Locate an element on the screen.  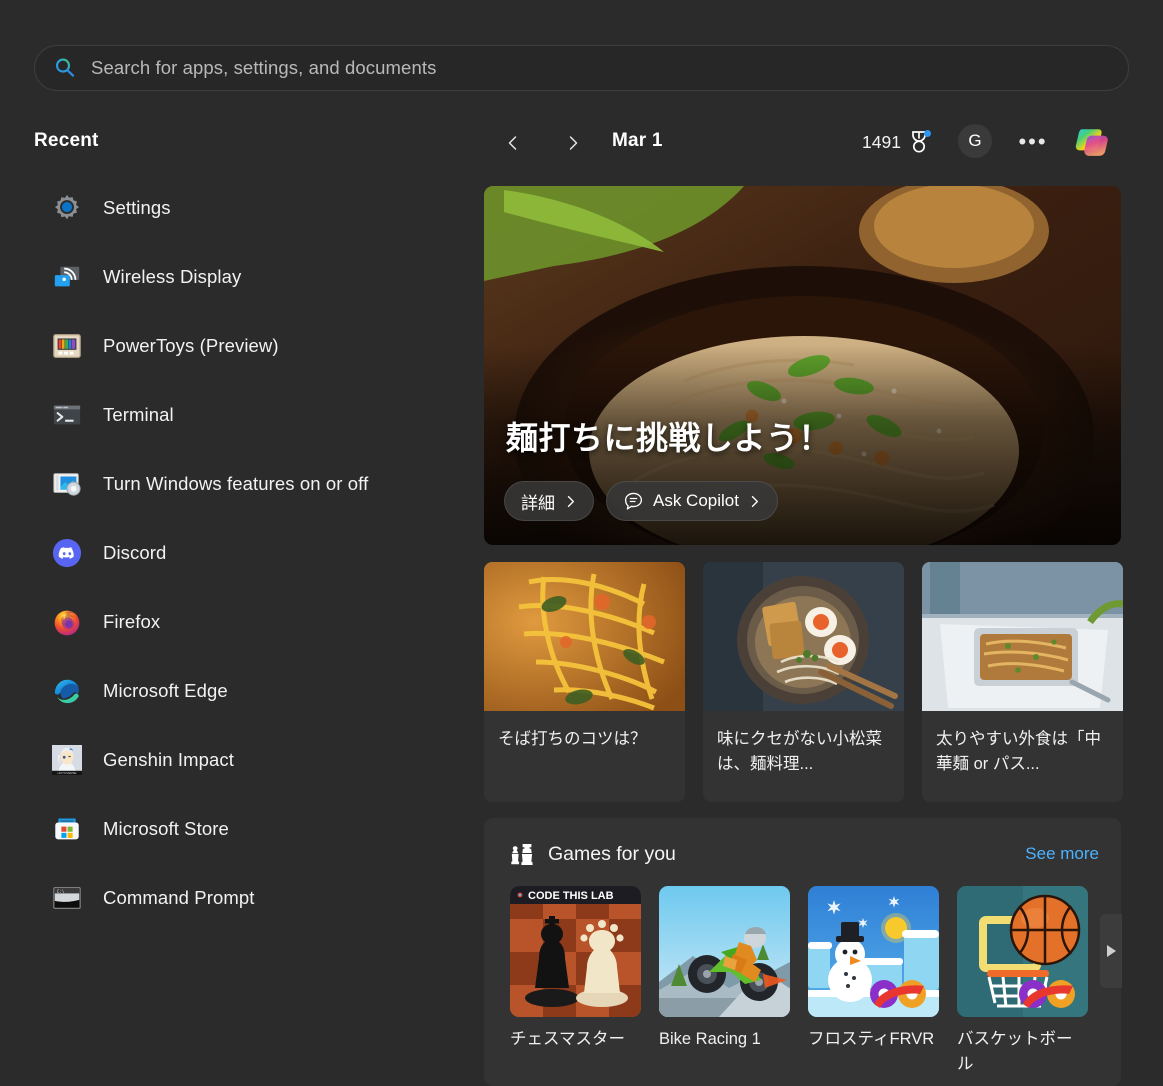
sidebar-item-label: Genshin Impact is located at coordinates (168, 759).